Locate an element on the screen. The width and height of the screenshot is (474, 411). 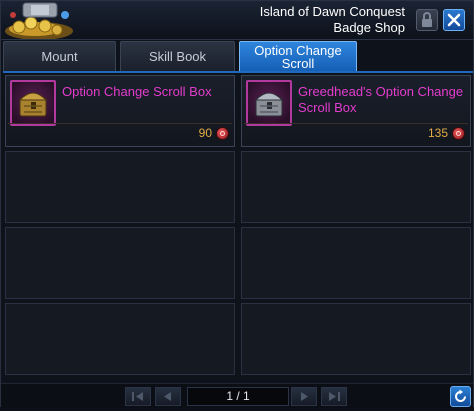
shop-item-option-change-scroll-box: Option Change Scroll Box 90 is located at coordinates (120, 111).